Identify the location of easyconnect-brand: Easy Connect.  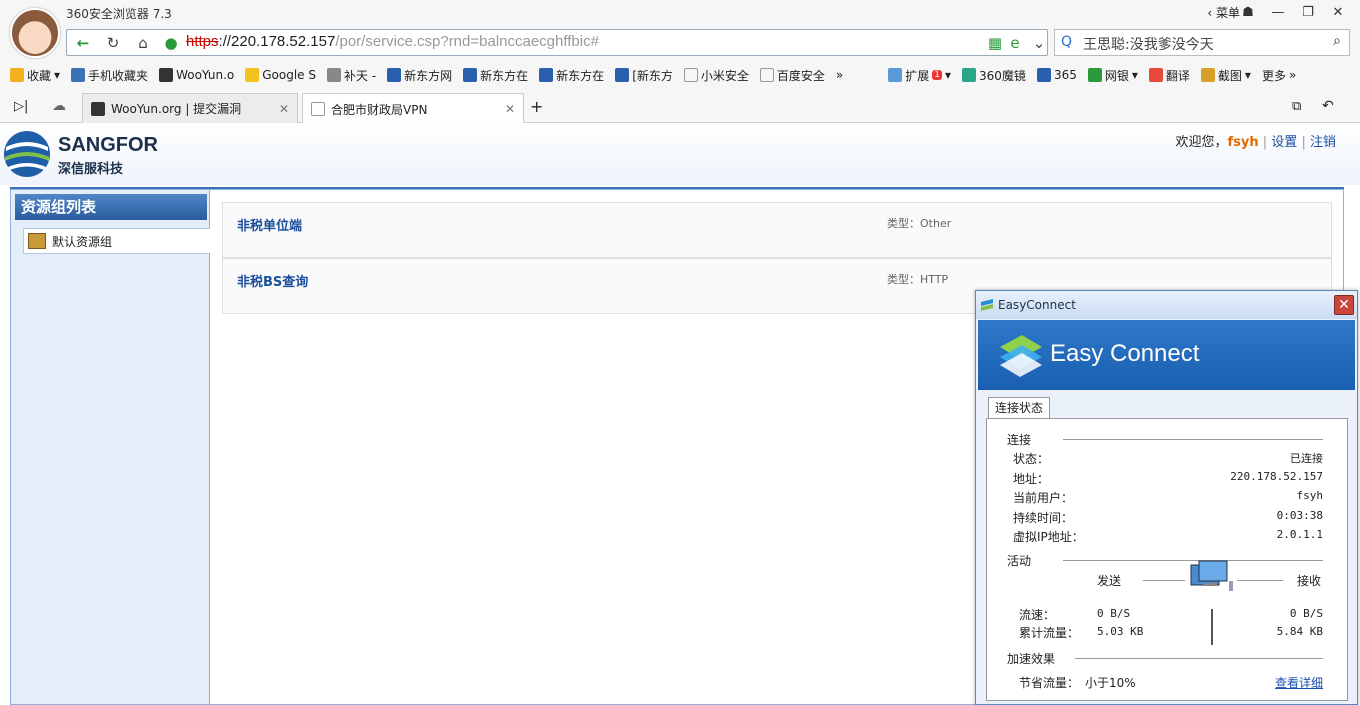
(1125, 353).